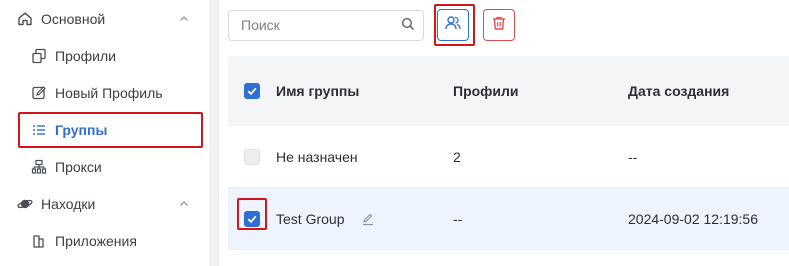 The image size is (789, 266). What do you see at coordinates (68, 203) in the screenshot?
I see `sidebar-section-label: Находки` at bounding box center [68, 203].